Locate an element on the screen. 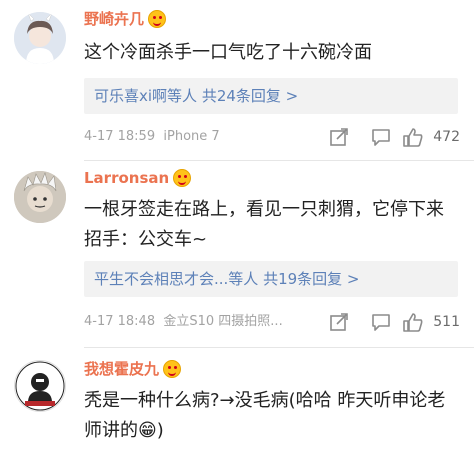  time-text: 4-17 18:48 is located at coordinates (120, 321).